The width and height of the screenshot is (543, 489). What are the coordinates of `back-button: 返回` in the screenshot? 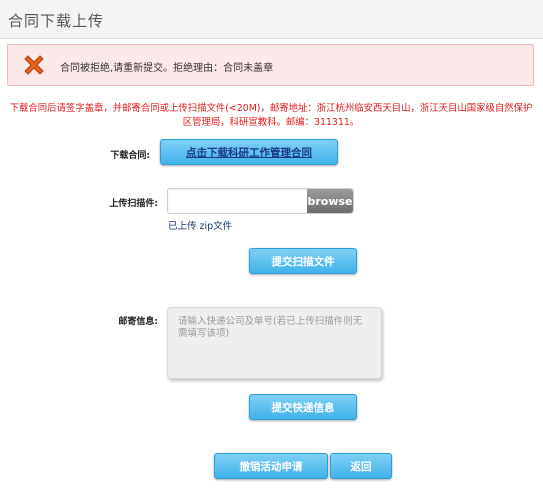 It's located at (361, 466).